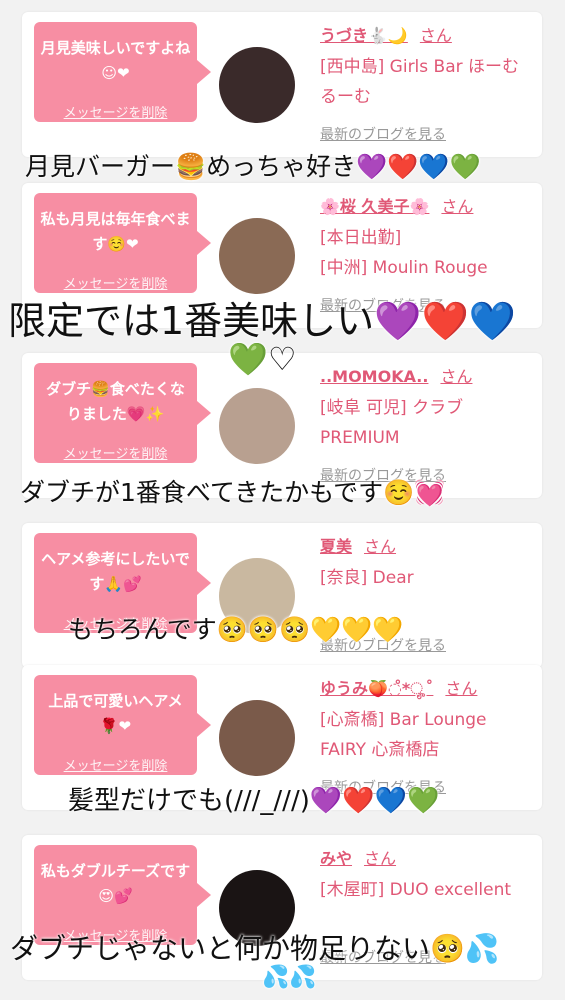 The image size is (565, 1000). What do you see at coordinates (115, 571) in the screenshot?
I see `message-text: ヘアメ参考にしたいです🙏💕` at bounding box center [115, 571].